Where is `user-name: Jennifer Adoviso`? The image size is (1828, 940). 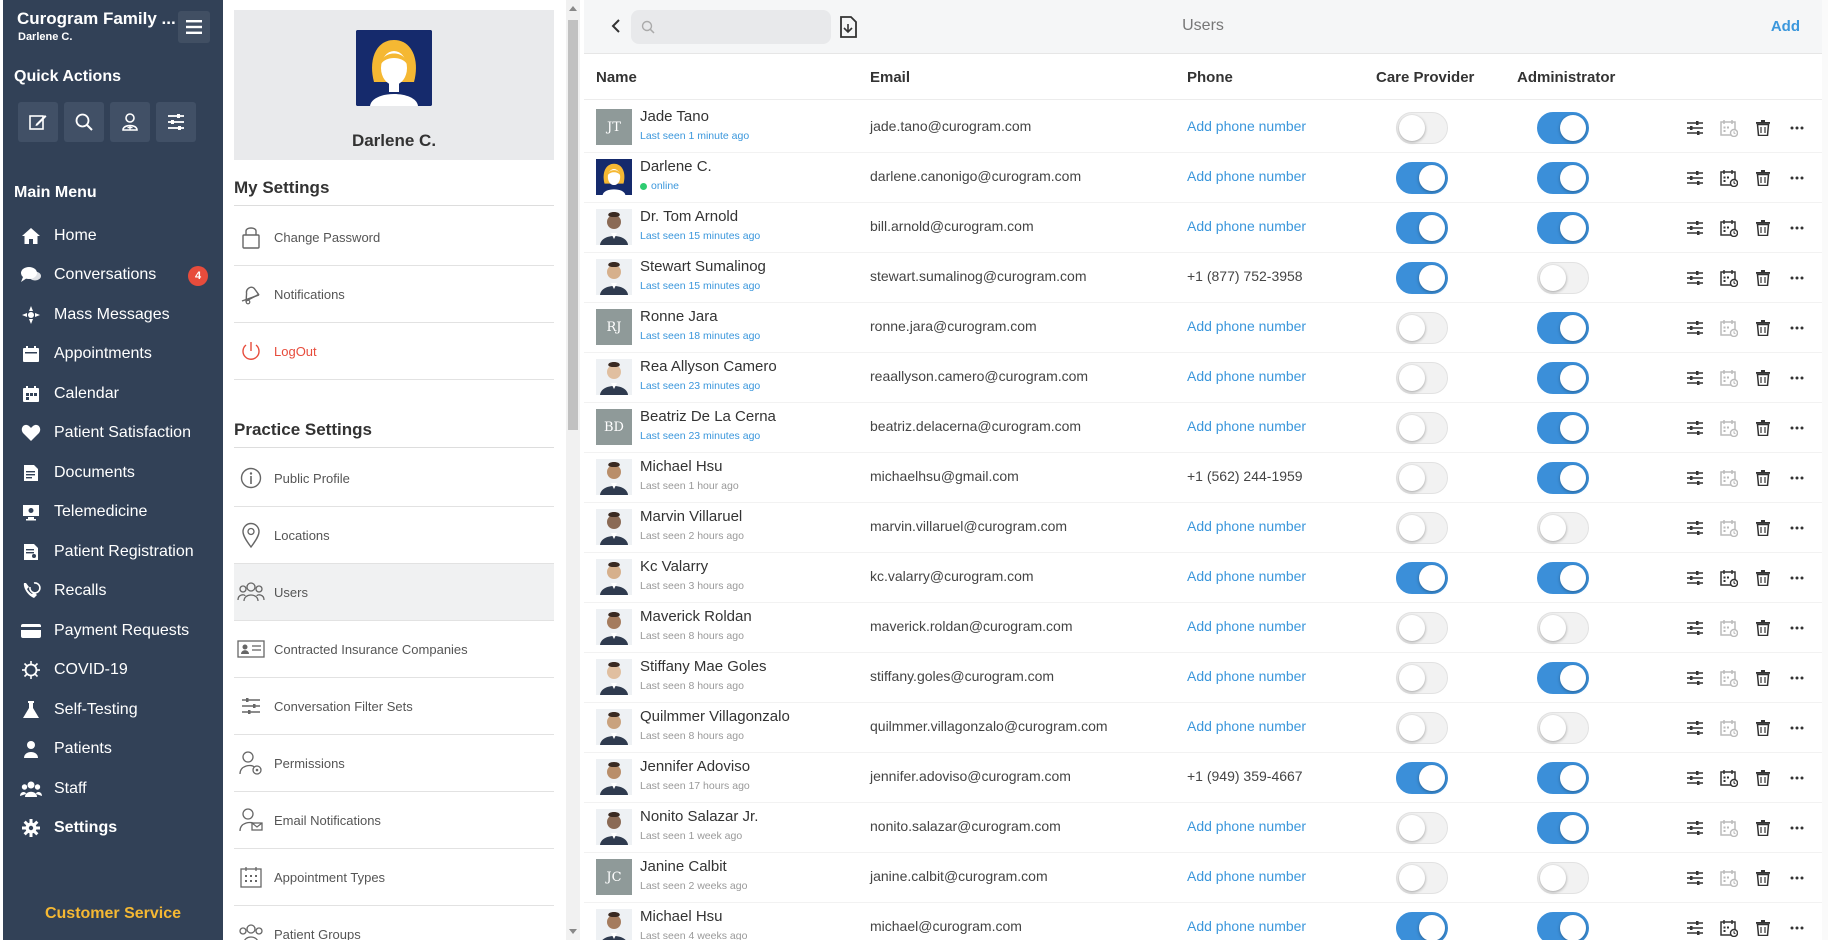
user-name: Jennifer Adoviso is located at coordinates (695, 766).